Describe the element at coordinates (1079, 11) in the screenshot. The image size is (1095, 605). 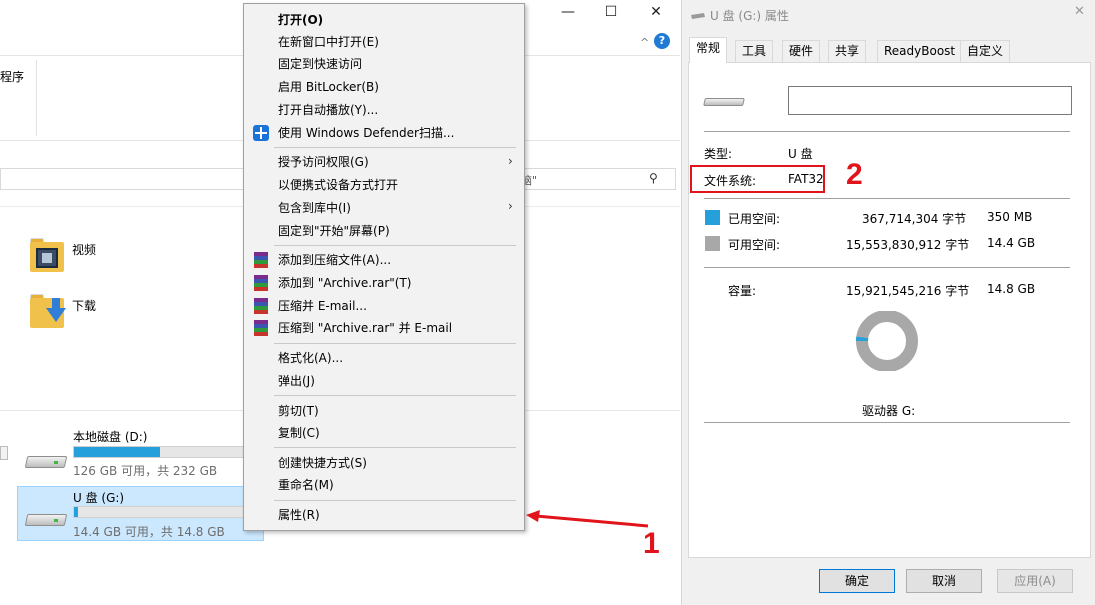
I see `close-icon: ✕` at that location.